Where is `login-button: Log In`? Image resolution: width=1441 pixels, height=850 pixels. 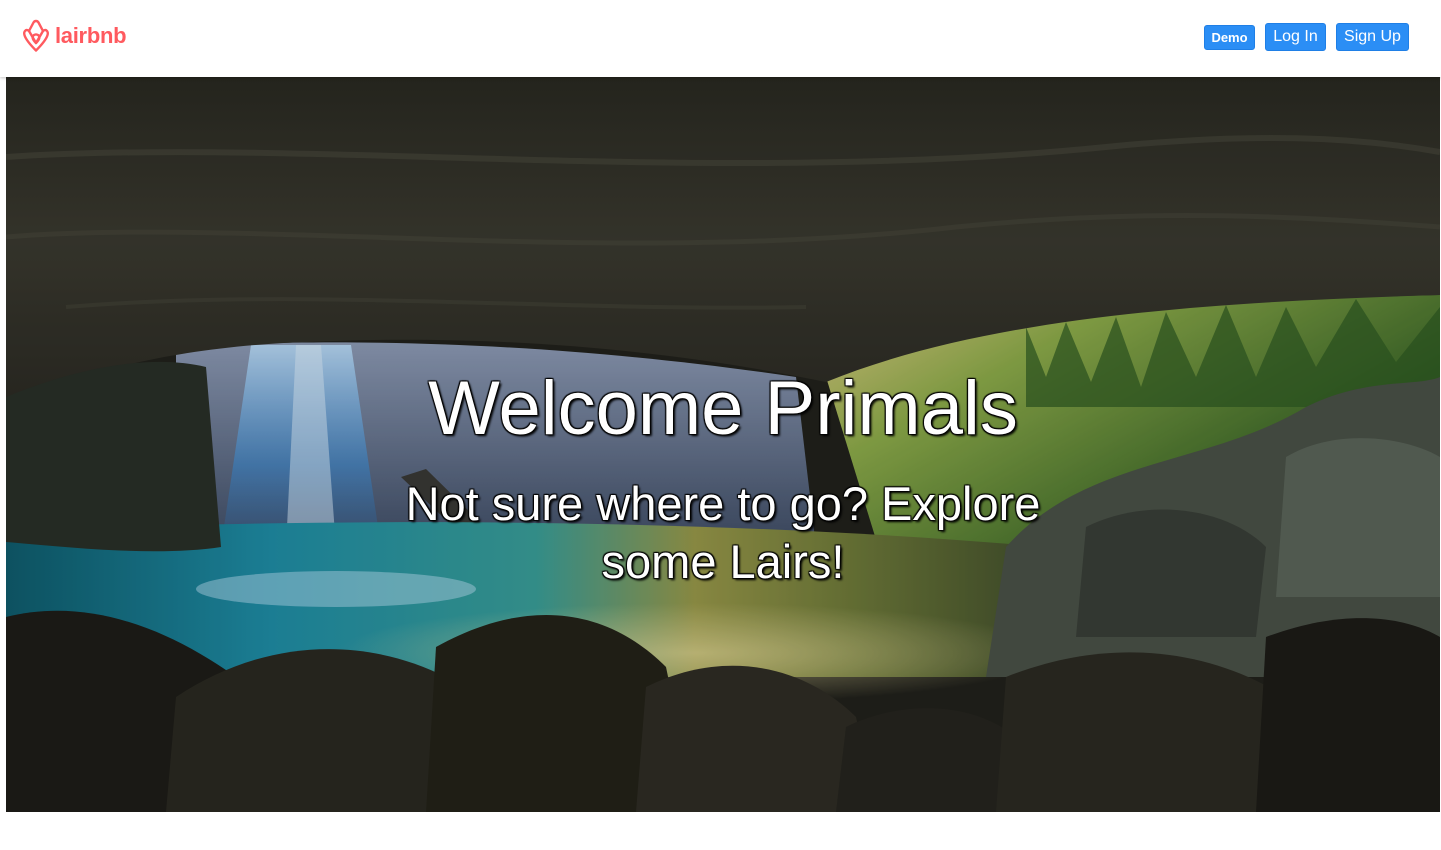 login-button: Log In is located at coordinates (1295, 37).